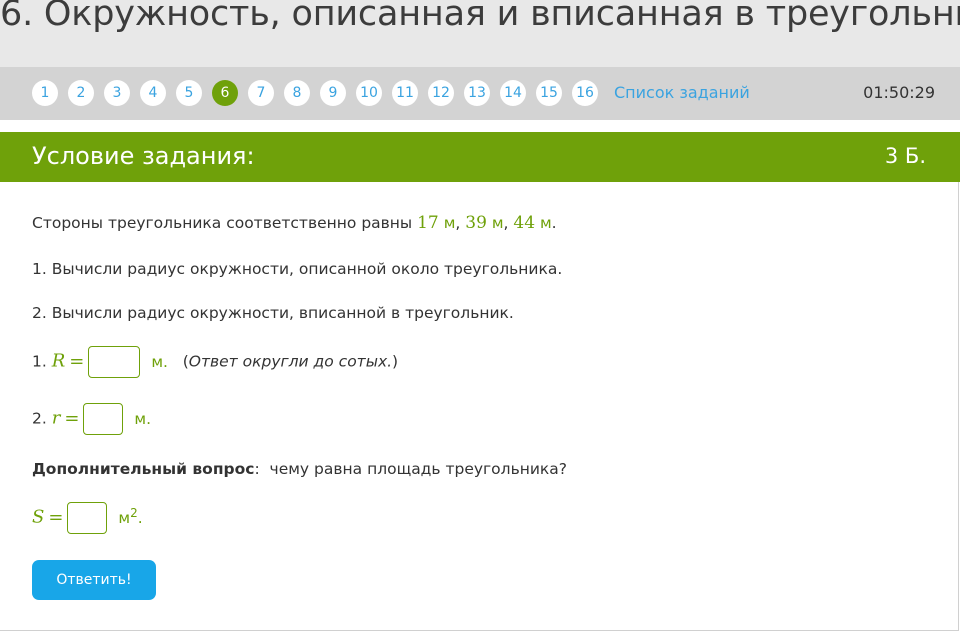 The width and height of the screenshot is (960, 633). Describe the element at coordinates (134, 512) in the screenshot. I see `area-unit-power: 2` at that location.